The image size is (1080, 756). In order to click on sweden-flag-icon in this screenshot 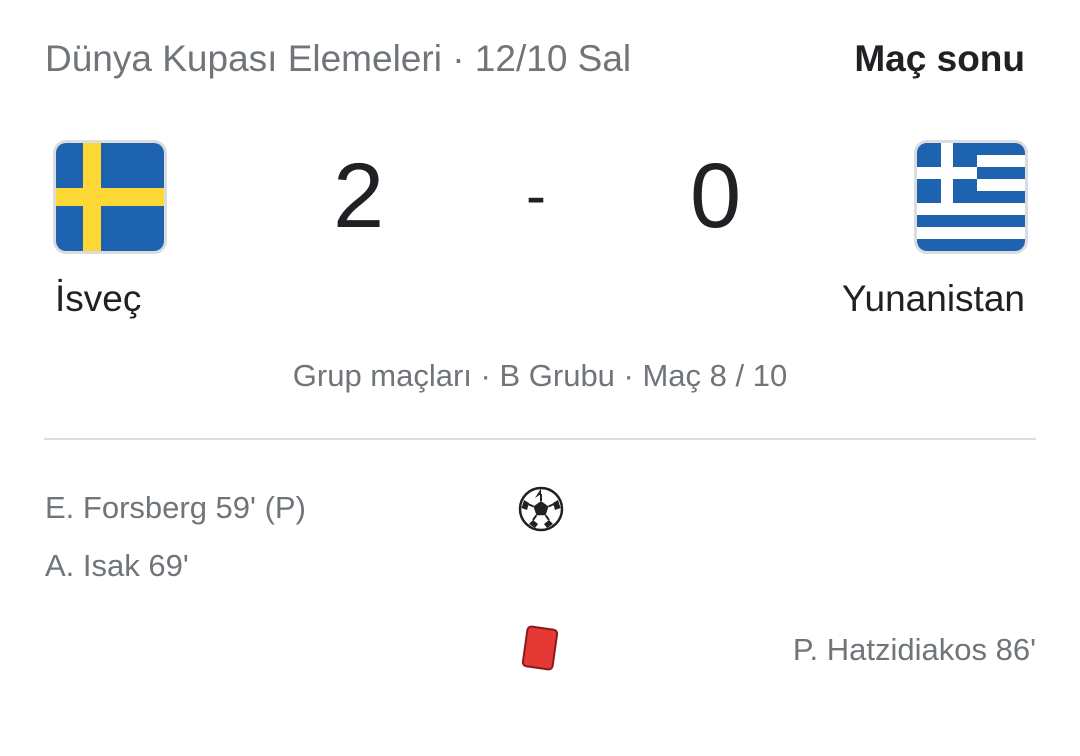, I will do `click(110, 197)`.